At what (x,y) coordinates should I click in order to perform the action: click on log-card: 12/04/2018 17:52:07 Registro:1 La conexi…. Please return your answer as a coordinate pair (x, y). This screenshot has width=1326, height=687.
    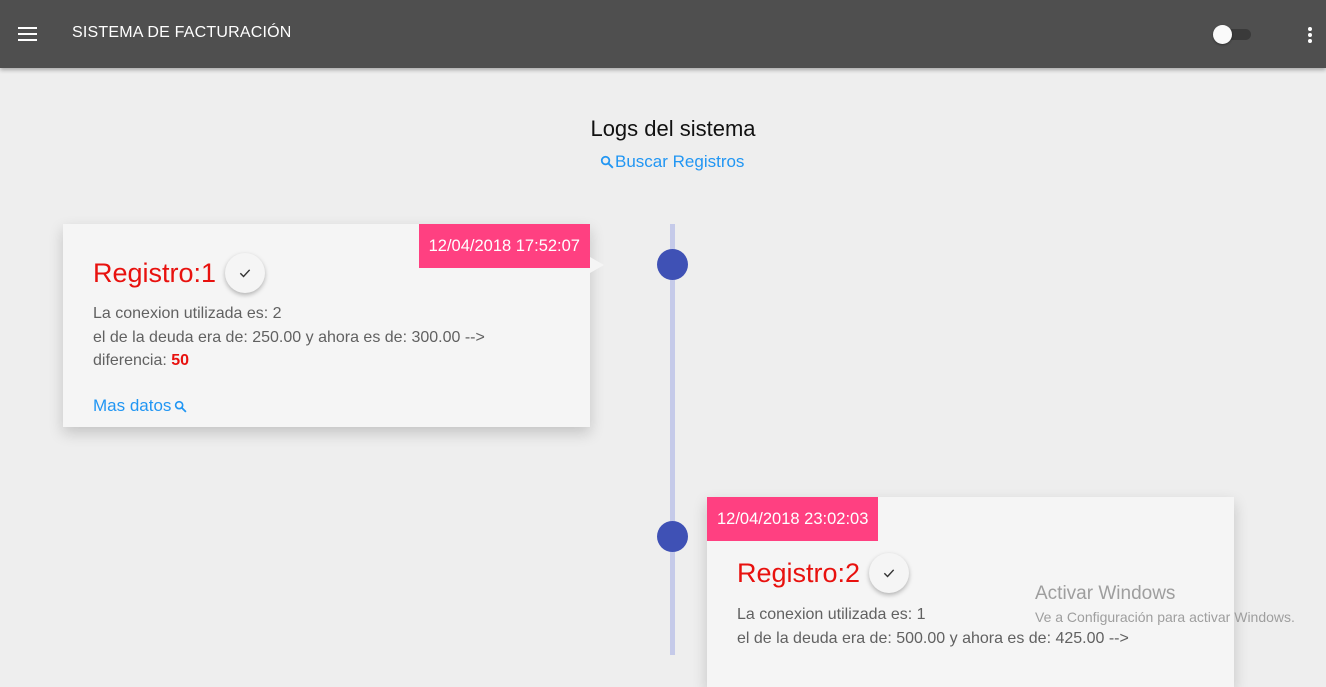
    Looking at the image, I should click on (333, 325).